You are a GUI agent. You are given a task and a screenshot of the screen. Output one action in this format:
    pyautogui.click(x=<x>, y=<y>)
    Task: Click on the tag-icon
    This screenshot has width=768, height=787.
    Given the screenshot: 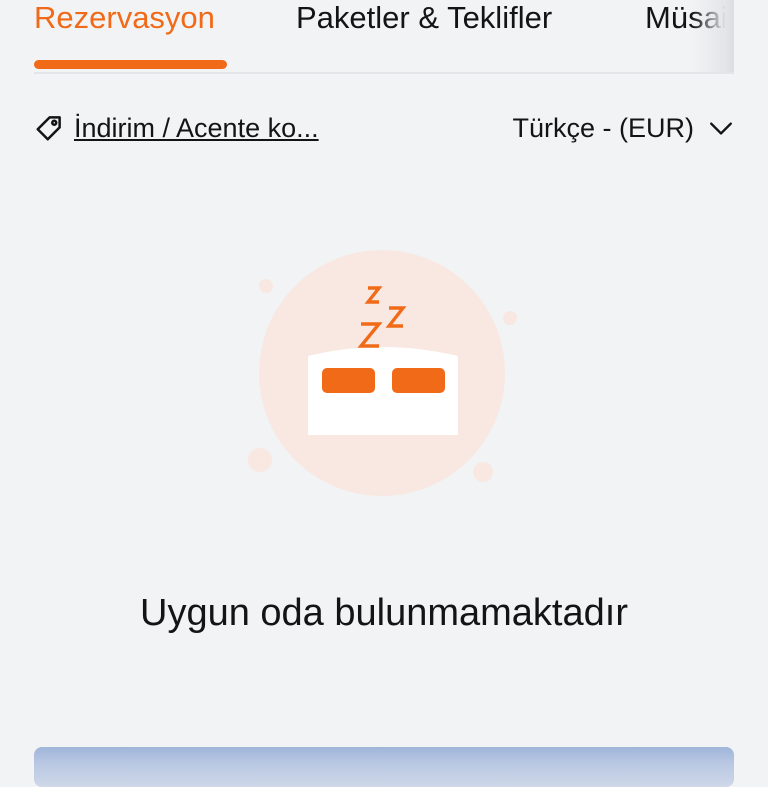 What is the action you would take?
    pyautogui.click(x=49, y=128)
    